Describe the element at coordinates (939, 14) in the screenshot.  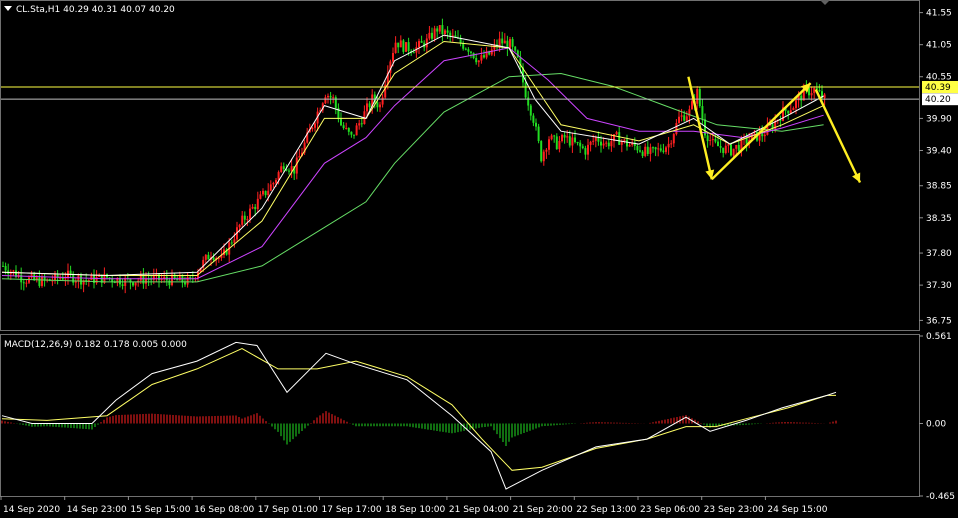
I see `price-tick-label: 41.55` at that location.